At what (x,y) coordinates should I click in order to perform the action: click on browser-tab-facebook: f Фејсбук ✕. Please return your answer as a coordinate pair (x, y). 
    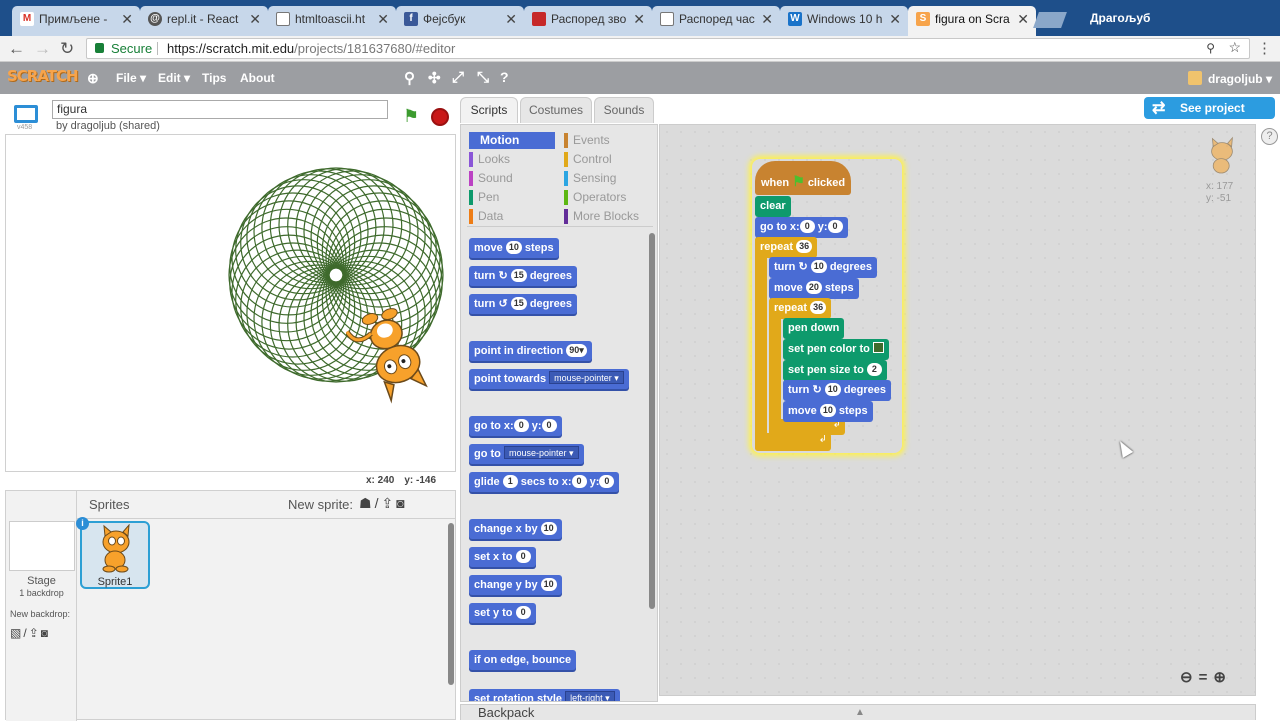
    Looking at the image, I should click on (460, 21).